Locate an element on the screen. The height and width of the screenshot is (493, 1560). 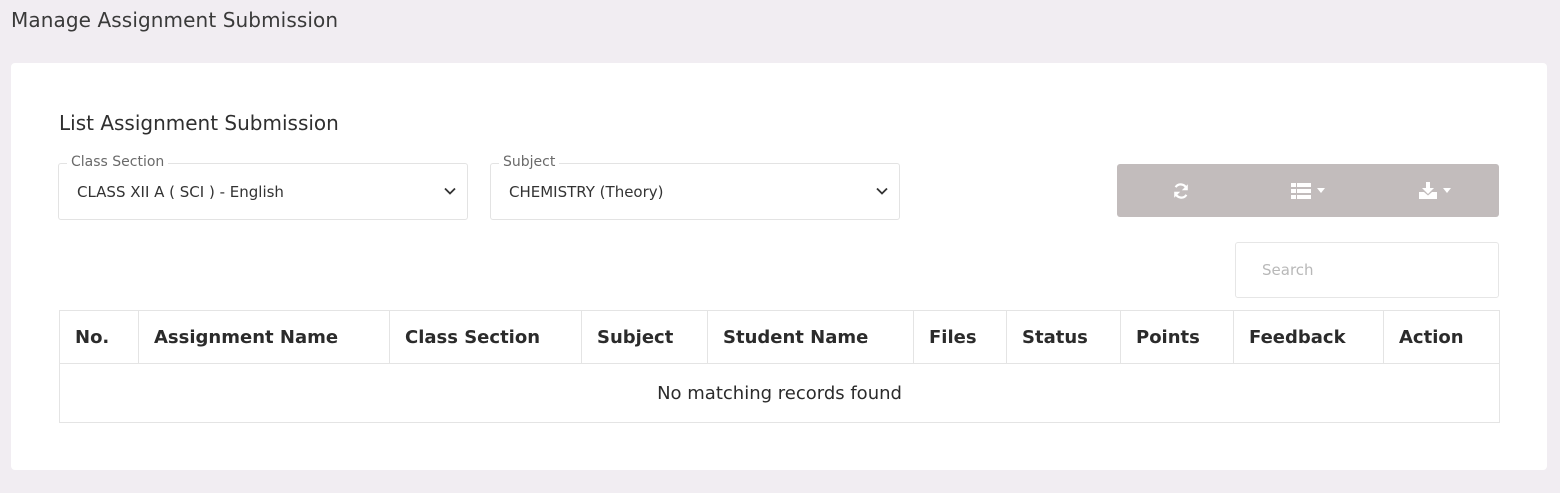
subject-select: Subject CHEMISTRY (Theory) is located at coordinates (695, 187).